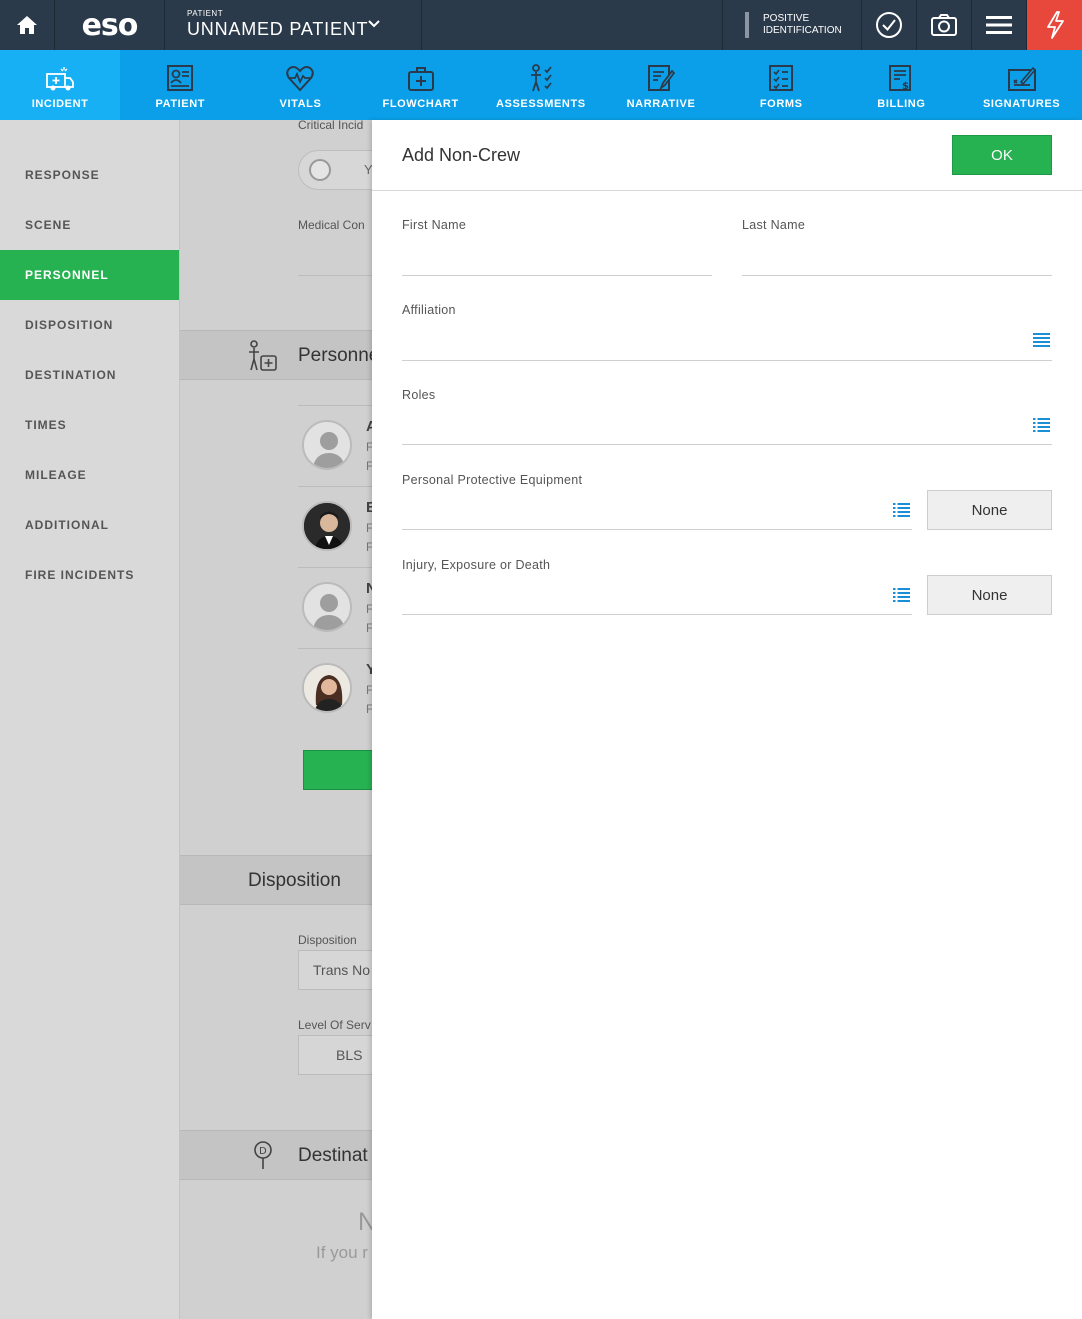 Image resolution: width=1082 pixels, height=1319 pixels. Describe the element at coordinates (365, 1222) in the screenshot. I see `empty-state-title: N` at that location.